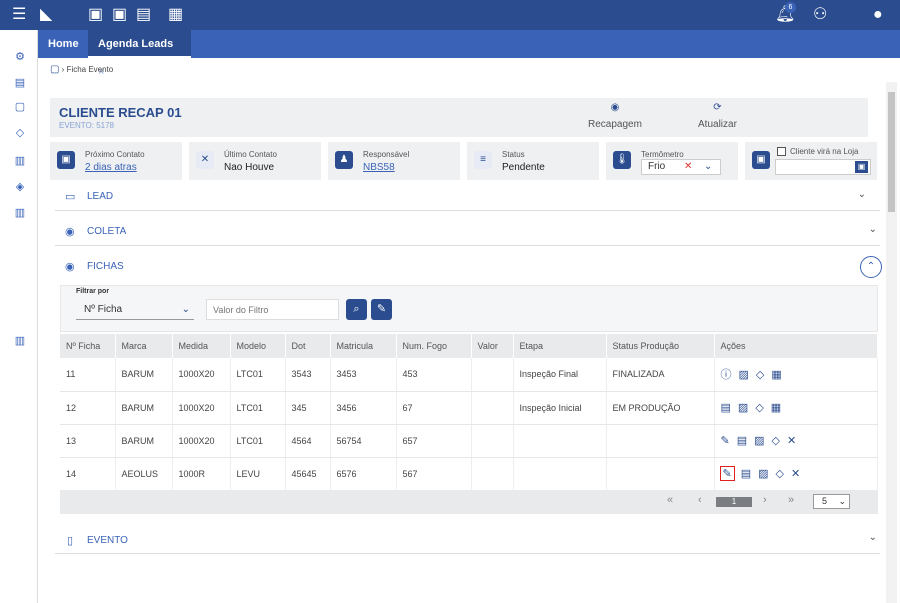  What do you see at coordinates (891, 152) in the screenshot?
I see `scrollbar-thumb` at bounding box center [891, 152].